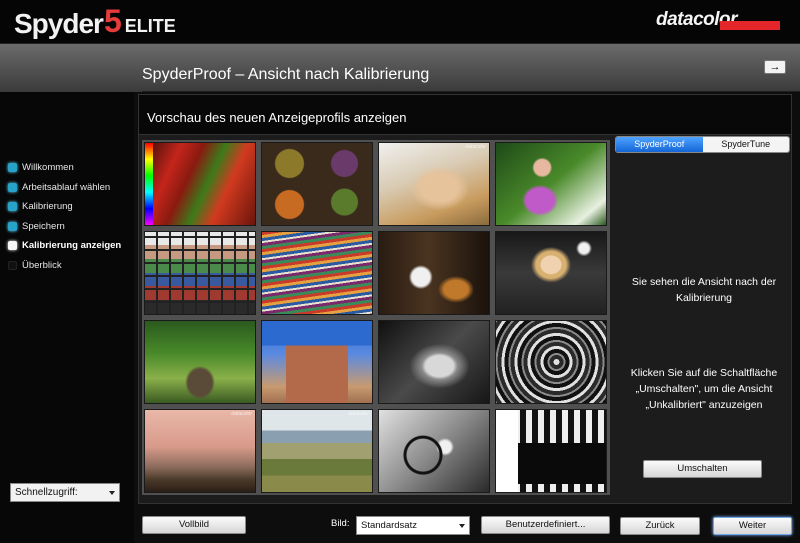 The height and width of the screenshot is (543, 800). What do you see at coordinates (286, 74) in the screenshot?
I see `page-title: SpyderProof – Ansicht nach Kalibrierung` at bounding box center [286, 74].